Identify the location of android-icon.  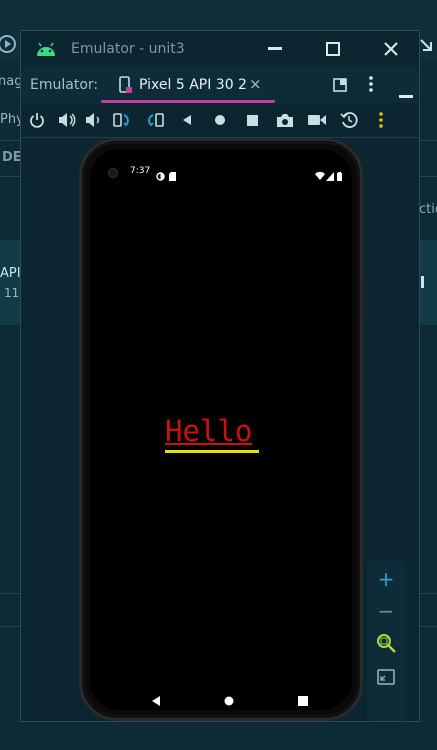
(46, 50).